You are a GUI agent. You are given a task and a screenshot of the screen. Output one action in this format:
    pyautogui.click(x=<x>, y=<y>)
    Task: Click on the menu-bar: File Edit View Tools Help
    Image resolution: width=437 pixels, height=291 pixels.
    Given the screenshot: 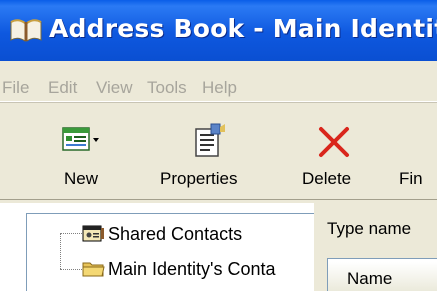 What is the action you would take?
    pyautogui.click(x=218, y=81)
    